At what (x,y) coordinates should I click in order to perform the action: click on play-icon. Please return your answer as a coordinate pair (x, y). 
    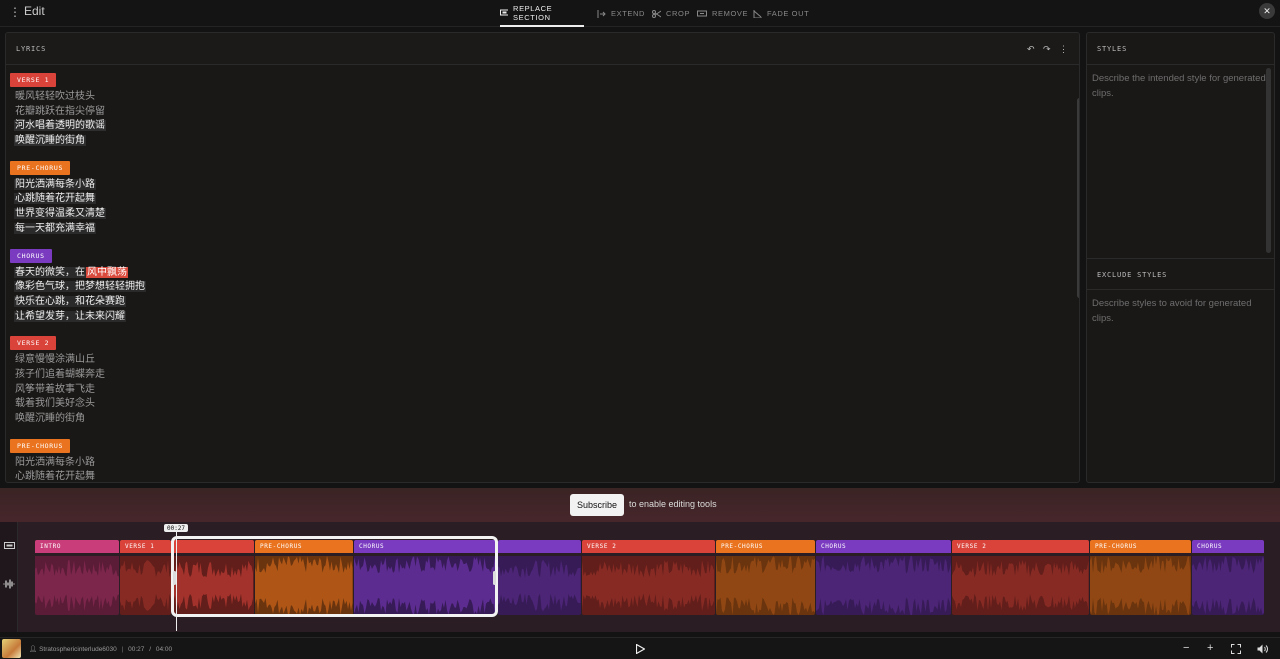
    Looking at the image, I should click on (640, 649).